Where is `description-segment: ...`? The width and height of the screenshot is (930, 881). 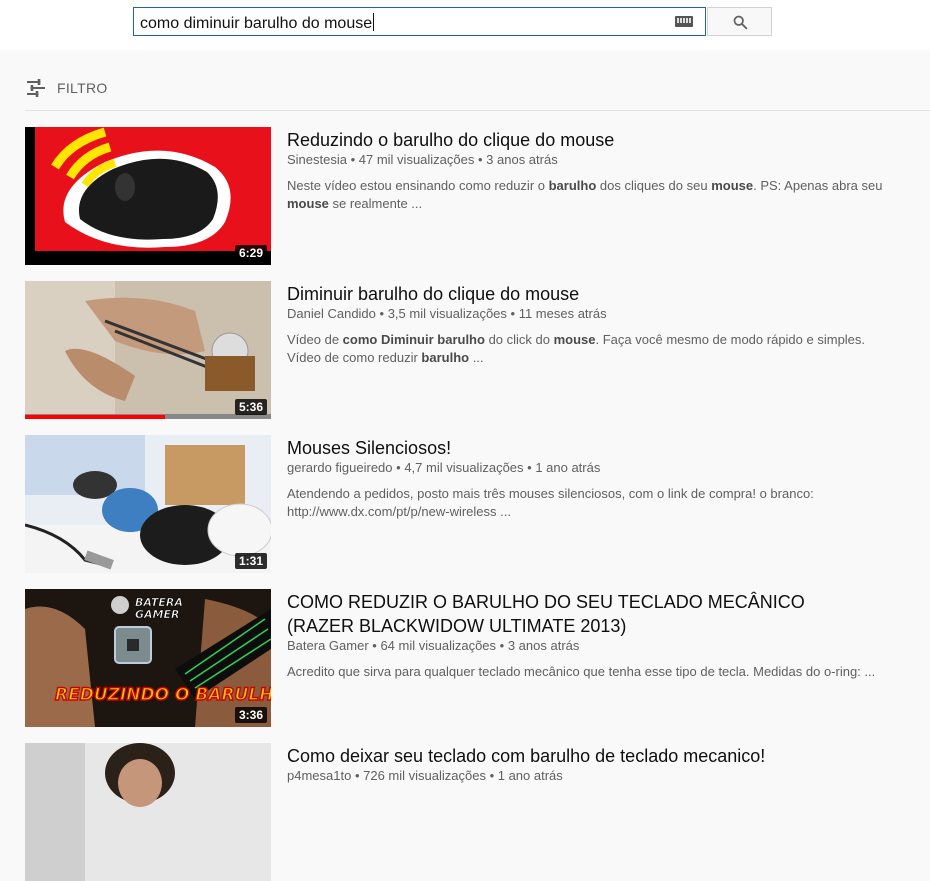 description-segment: ... is located at coordinates (476, 357).